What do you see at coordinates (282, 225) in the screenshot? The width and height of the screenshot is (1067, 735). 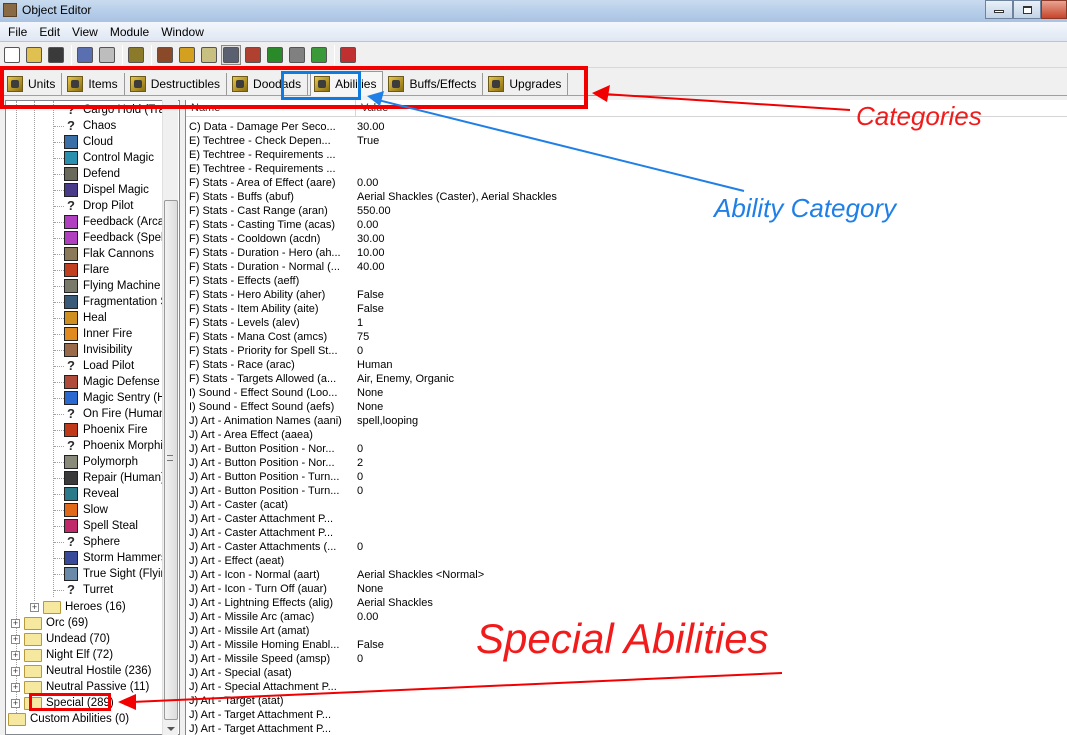 I see `property-row: F) Stats - Casting Time (acas) 0.00` at bounding box center [282, 225].